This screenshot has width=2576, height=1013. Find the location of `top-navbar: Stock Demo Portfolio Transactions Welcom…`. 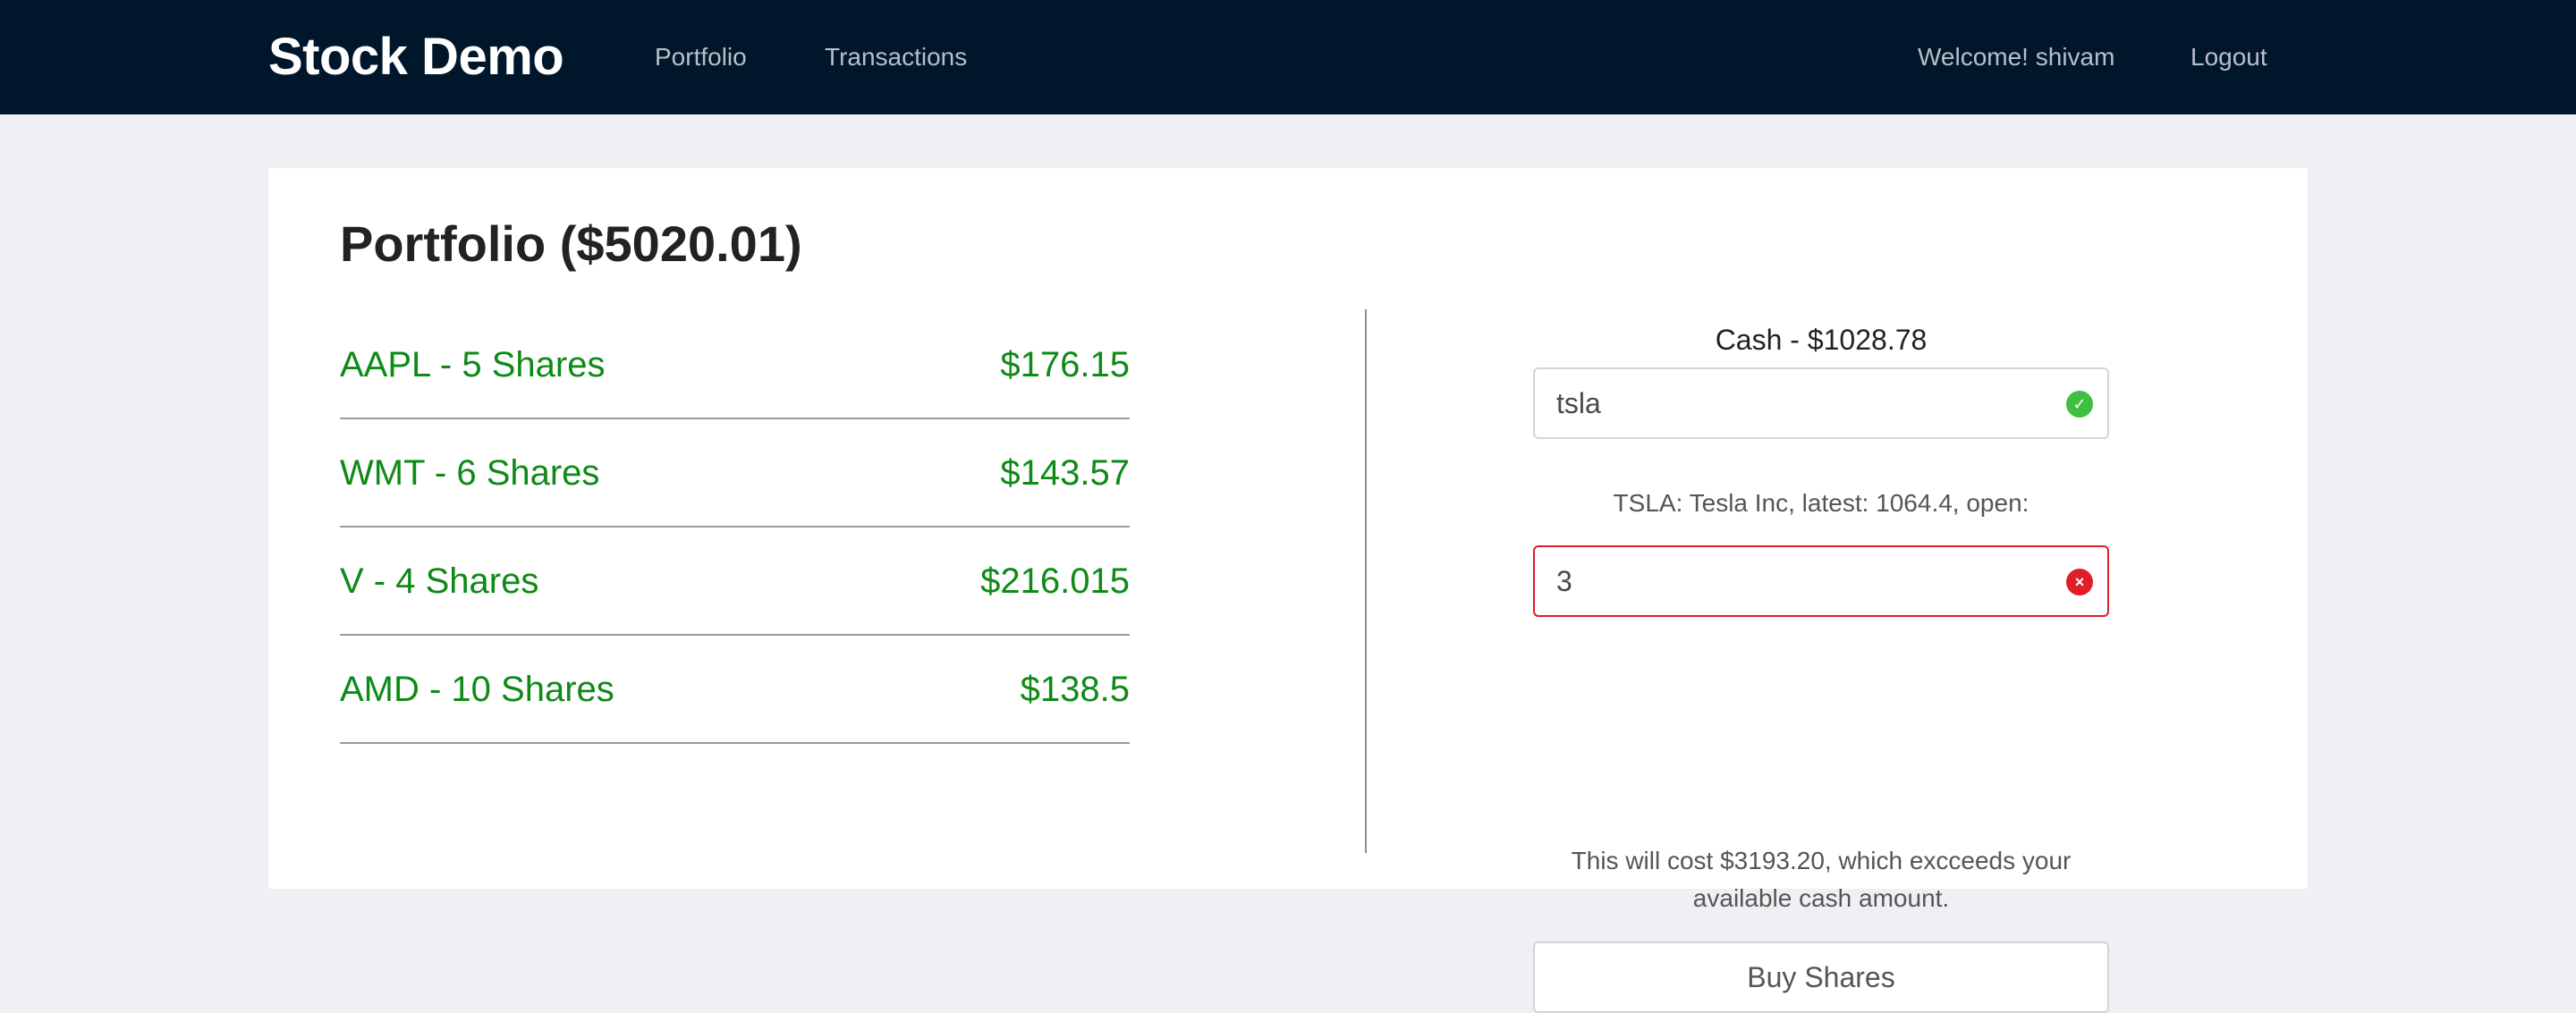

top-navbar: Stock Demo Portfolio Transactions Welcom… is located at coordinates (1288, 57).